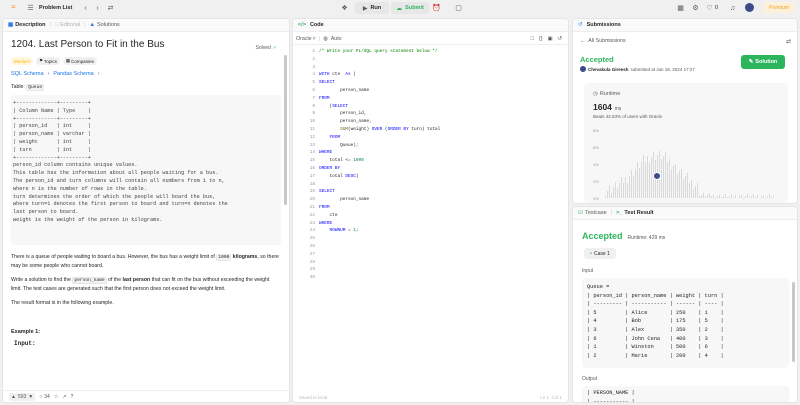 The width and height of the screenshot is (800, 405). Describe the element at coordinates (312, 215) in the screenshot. I see `line-number: 22` at that location.